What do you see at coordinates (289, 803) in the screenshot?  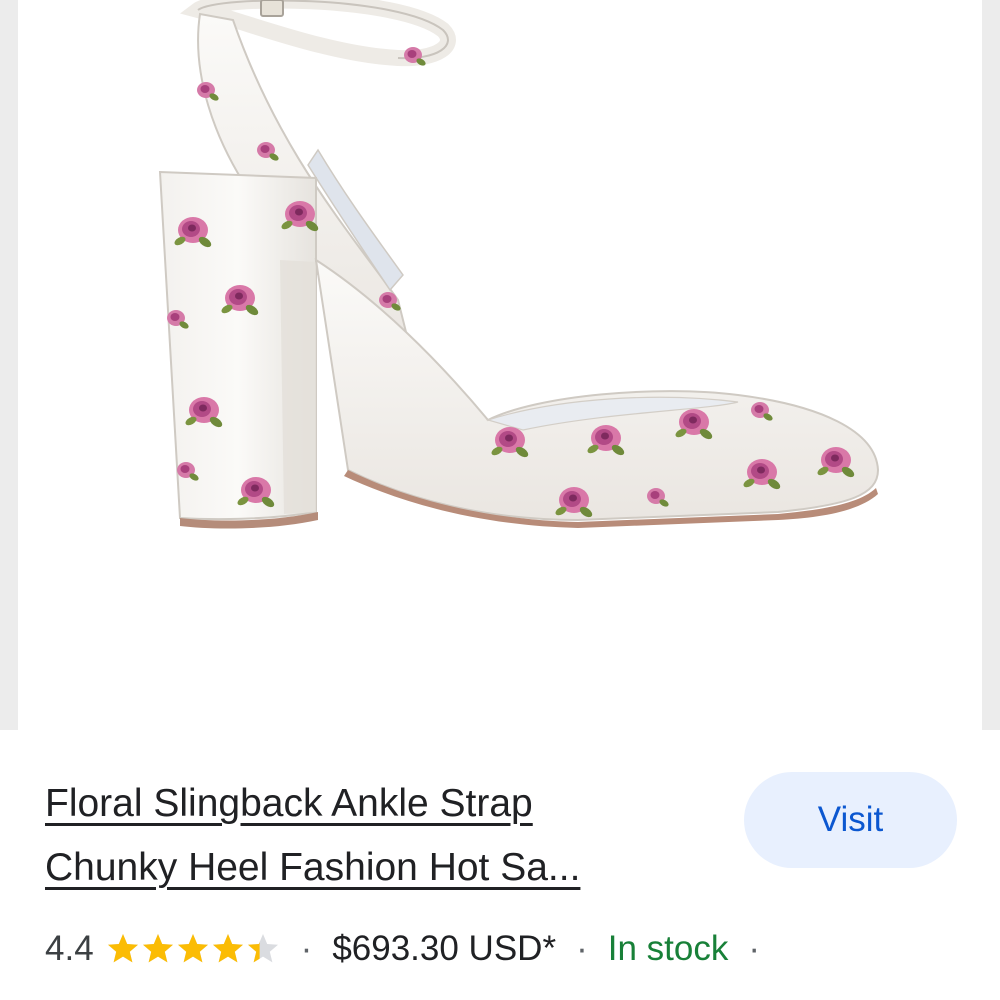 I see `product-title-line-1: Floral Slingback Ankle Strap` at bounding box center [289, 803].